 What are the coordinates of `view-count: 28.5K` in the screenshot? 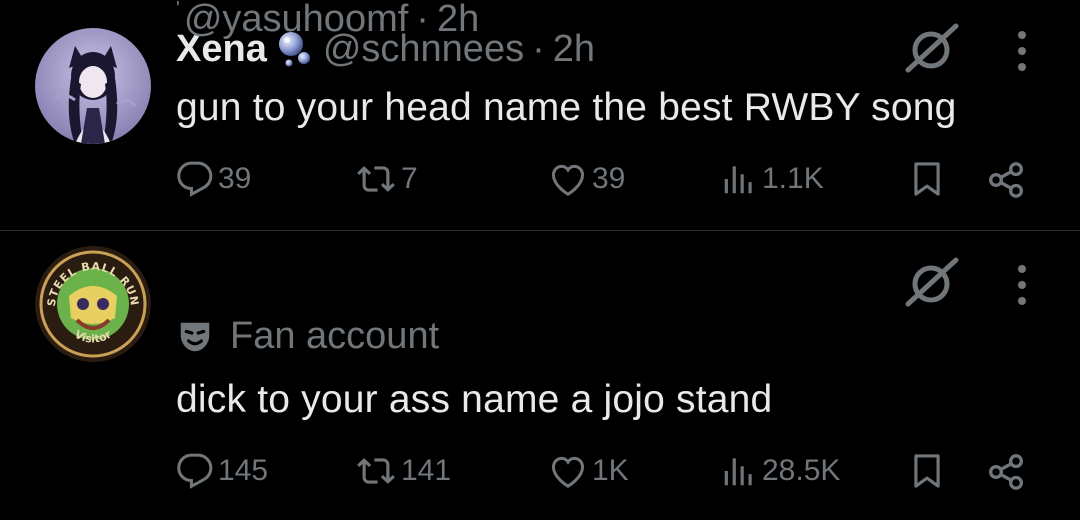 It's located at (801, 470).